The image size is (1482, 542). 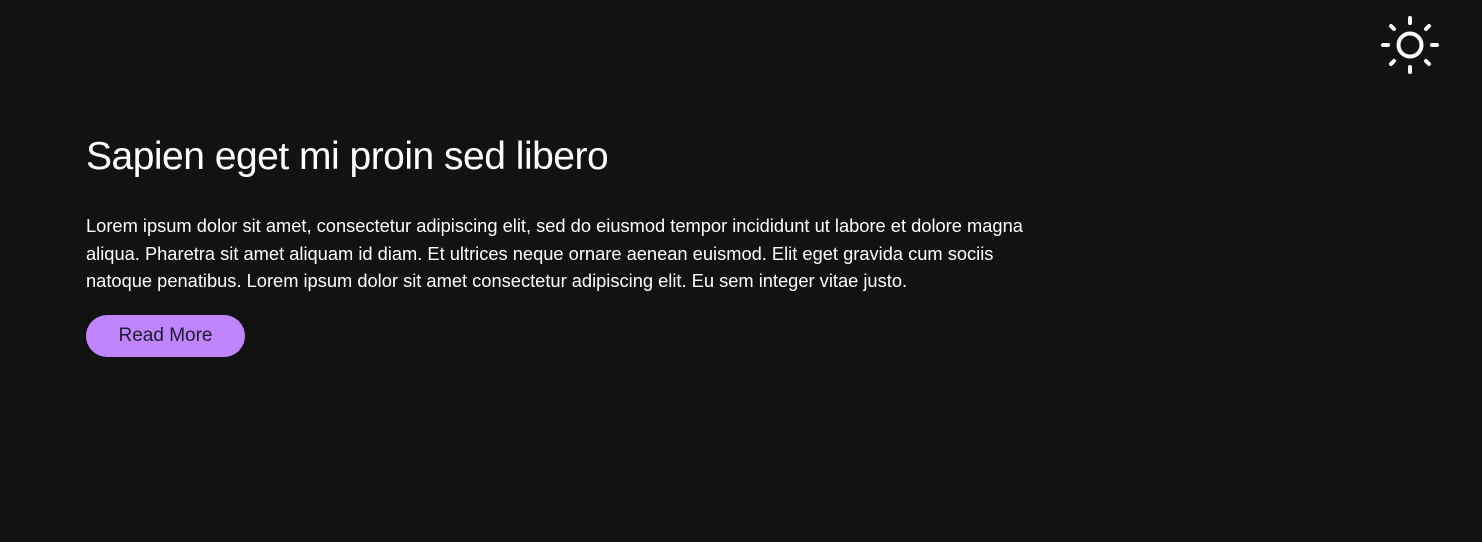 I want to click on read-more-button: Read More, so click(x=165, y=336).